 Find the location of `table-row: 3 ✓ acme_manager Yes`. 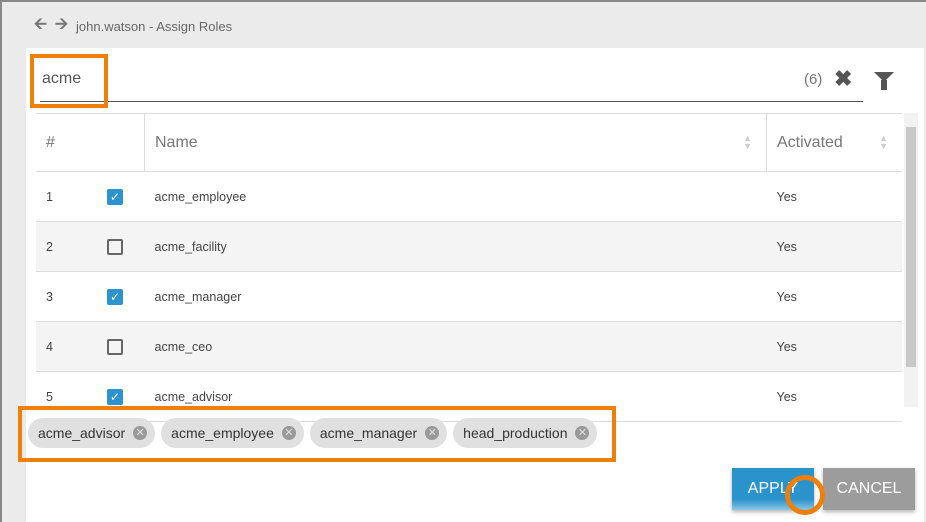

table-row: 3 ✓ acme_manager Yes is located at coordinates (469, 296).